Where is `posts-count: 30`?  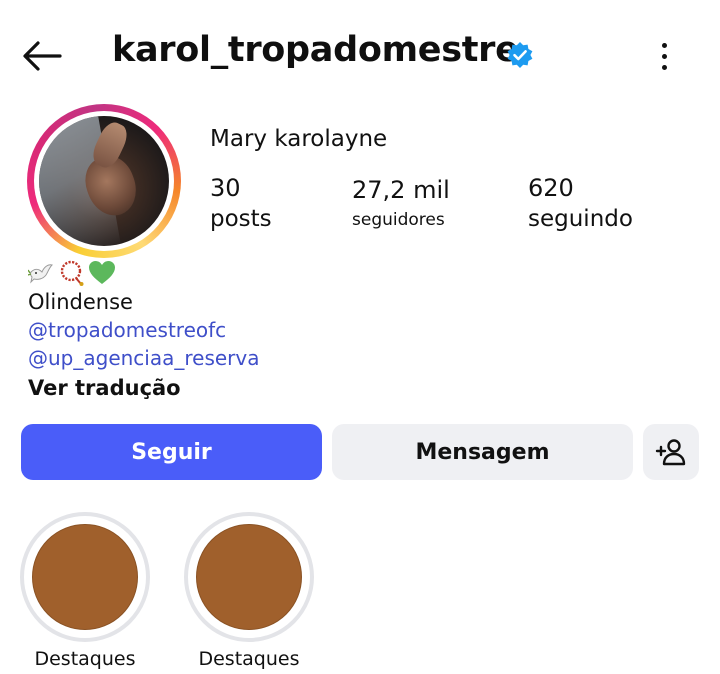 posts-count: 30 is located at coordinates (225, 188).